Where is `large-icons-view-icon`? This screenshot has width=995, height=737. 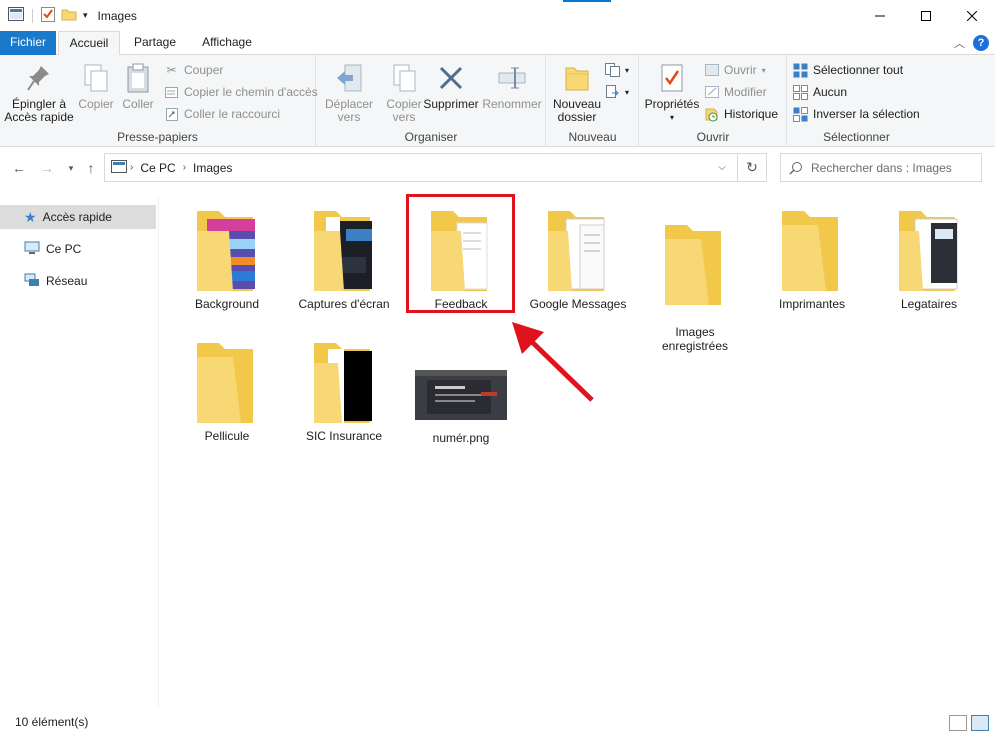 large-icons-view-icon is located at coordinates (980, 723).